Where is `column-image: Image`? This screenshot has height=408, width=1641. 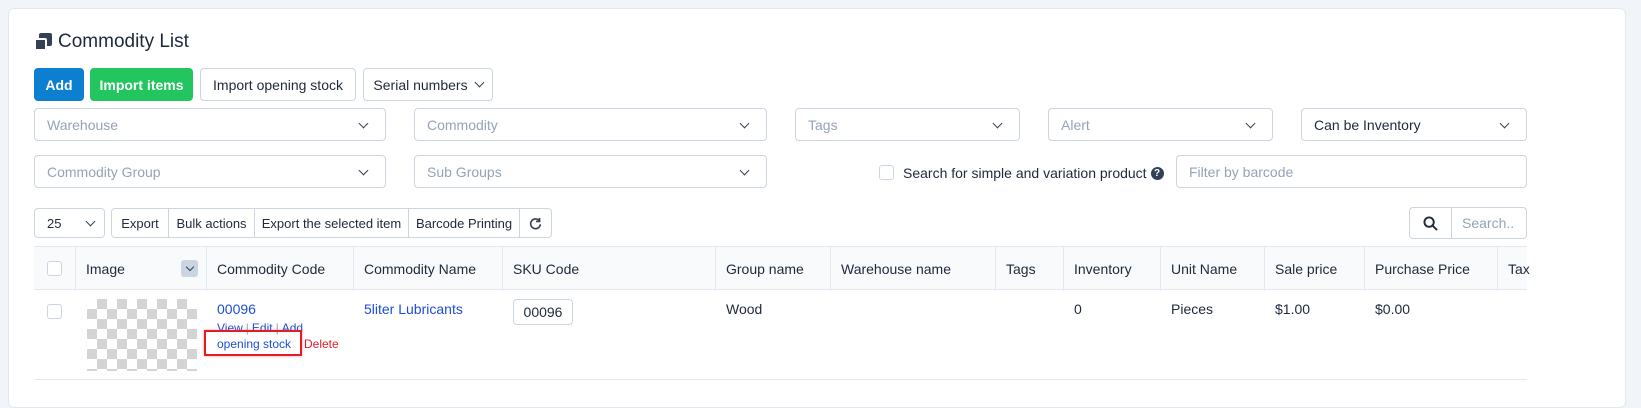 column-image: Image is located at coordinates (141, 269).